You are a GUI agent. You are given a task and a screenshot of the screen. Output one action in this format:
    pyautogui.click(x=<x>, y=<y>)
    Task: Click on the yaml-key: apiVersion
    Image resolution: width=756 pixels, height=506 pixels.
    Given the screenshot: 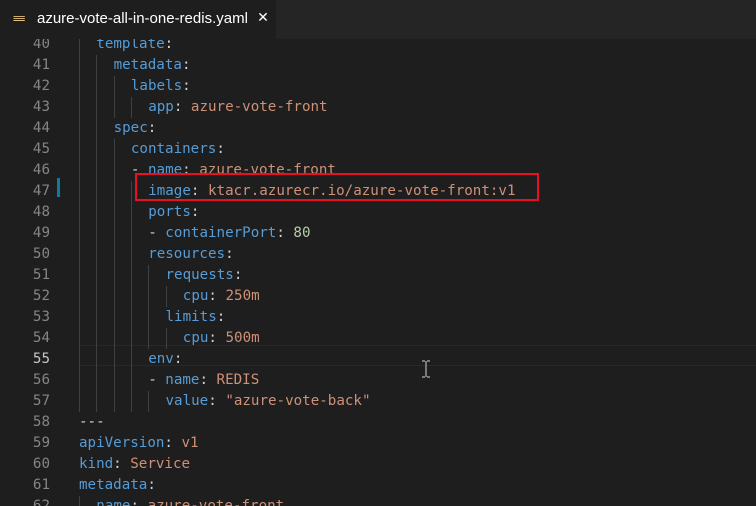 What is the action you would take?
    pyautogui.click(x=122, y=443)
    